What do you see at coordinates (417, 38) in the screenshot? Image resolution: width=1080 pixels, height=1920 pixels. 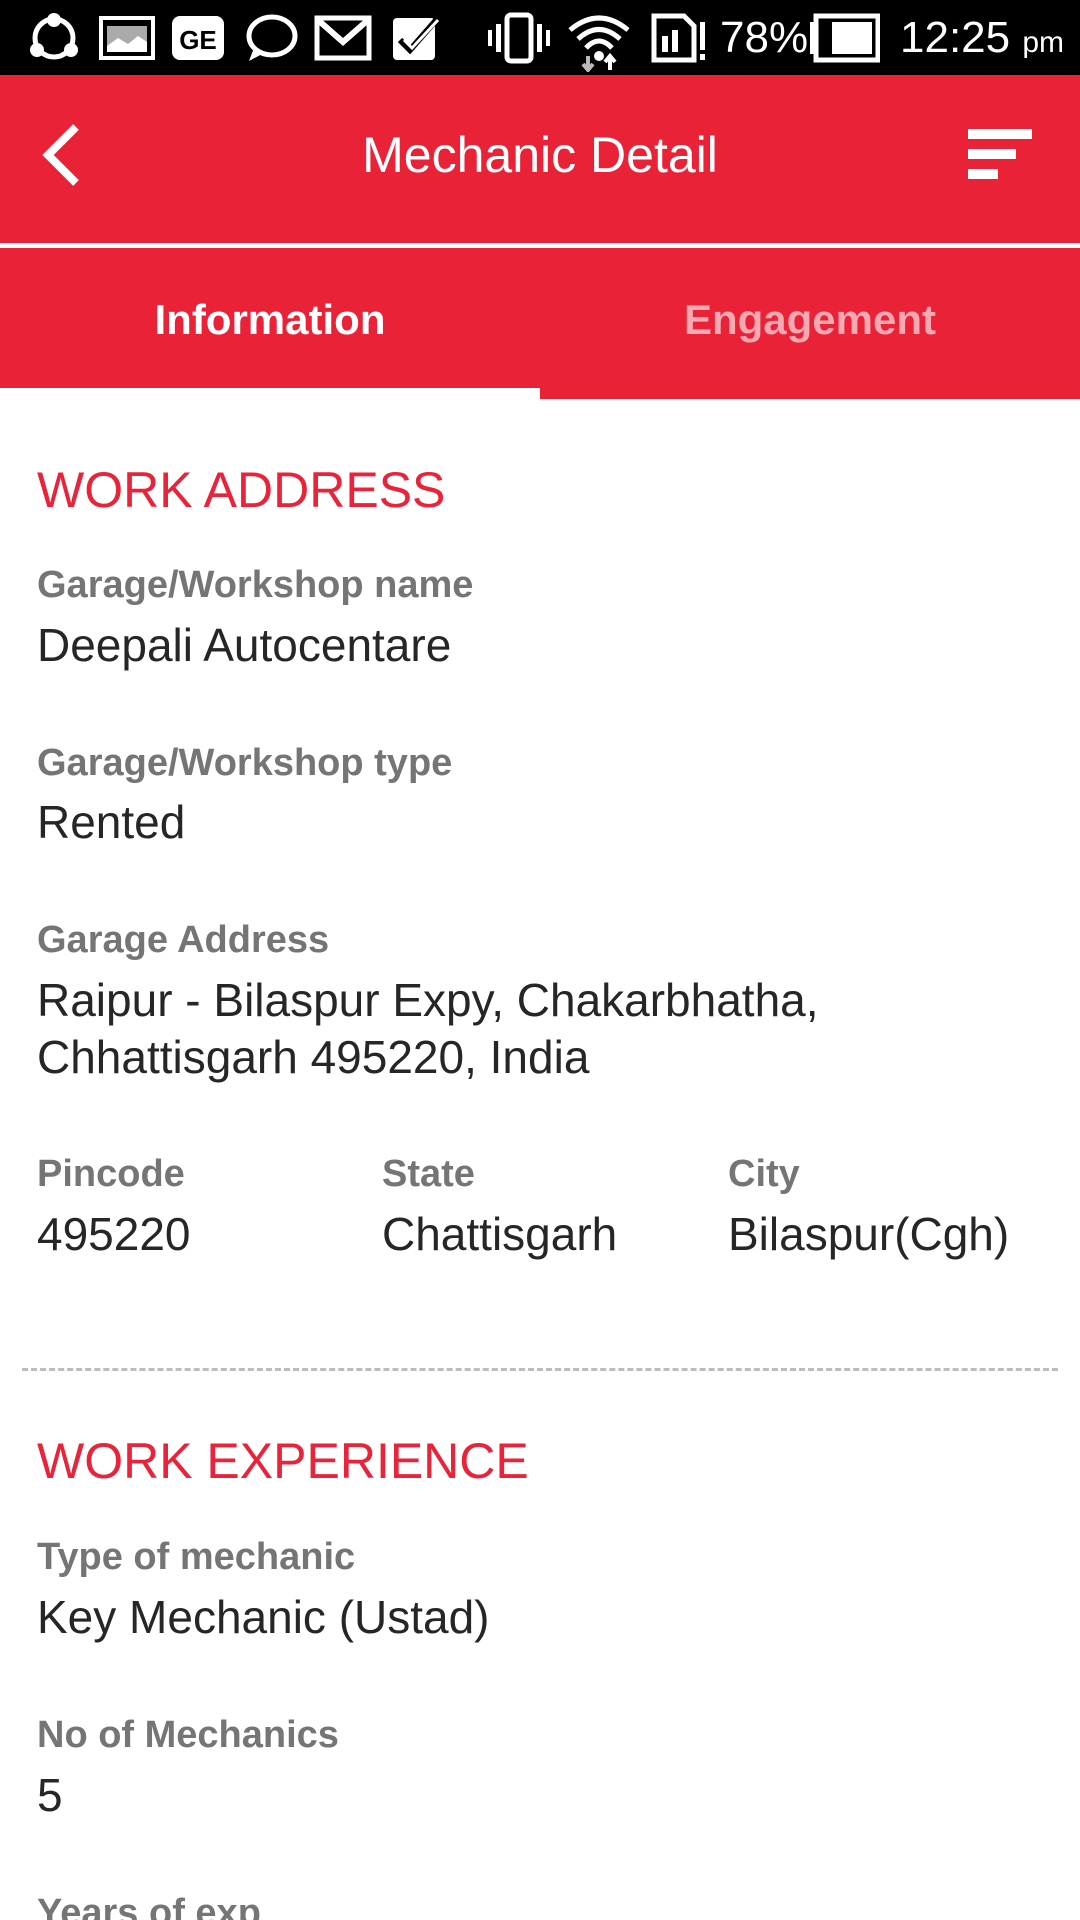 I see `task-icon` at bounding box center [417, 38].